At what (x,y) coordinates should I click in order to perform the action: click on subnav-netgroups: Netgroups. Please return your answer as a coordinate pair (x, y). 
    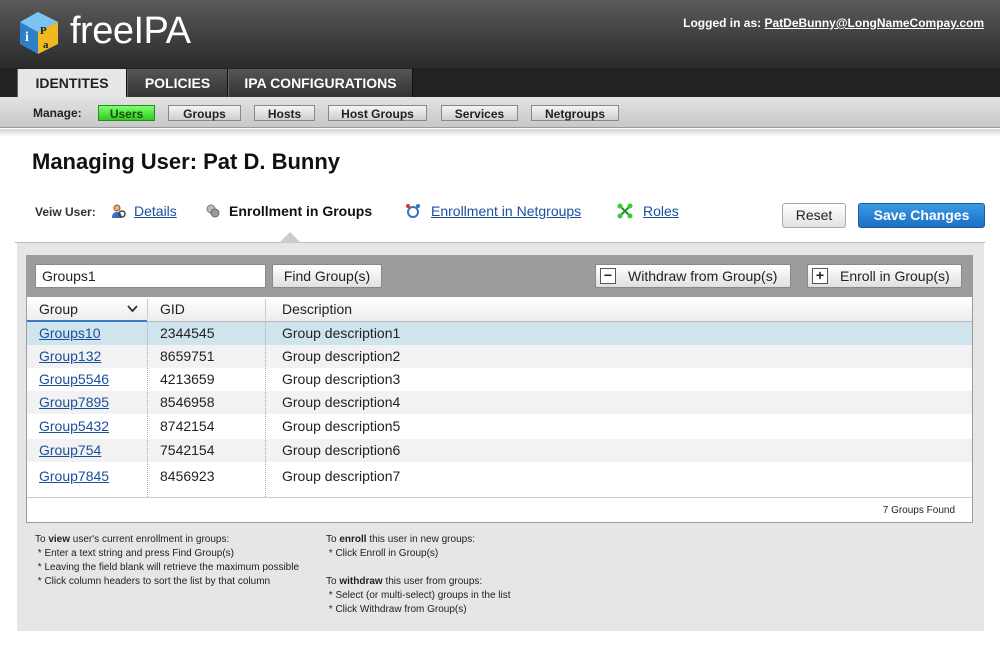
    Looking at the image, I should click on (575, 113).